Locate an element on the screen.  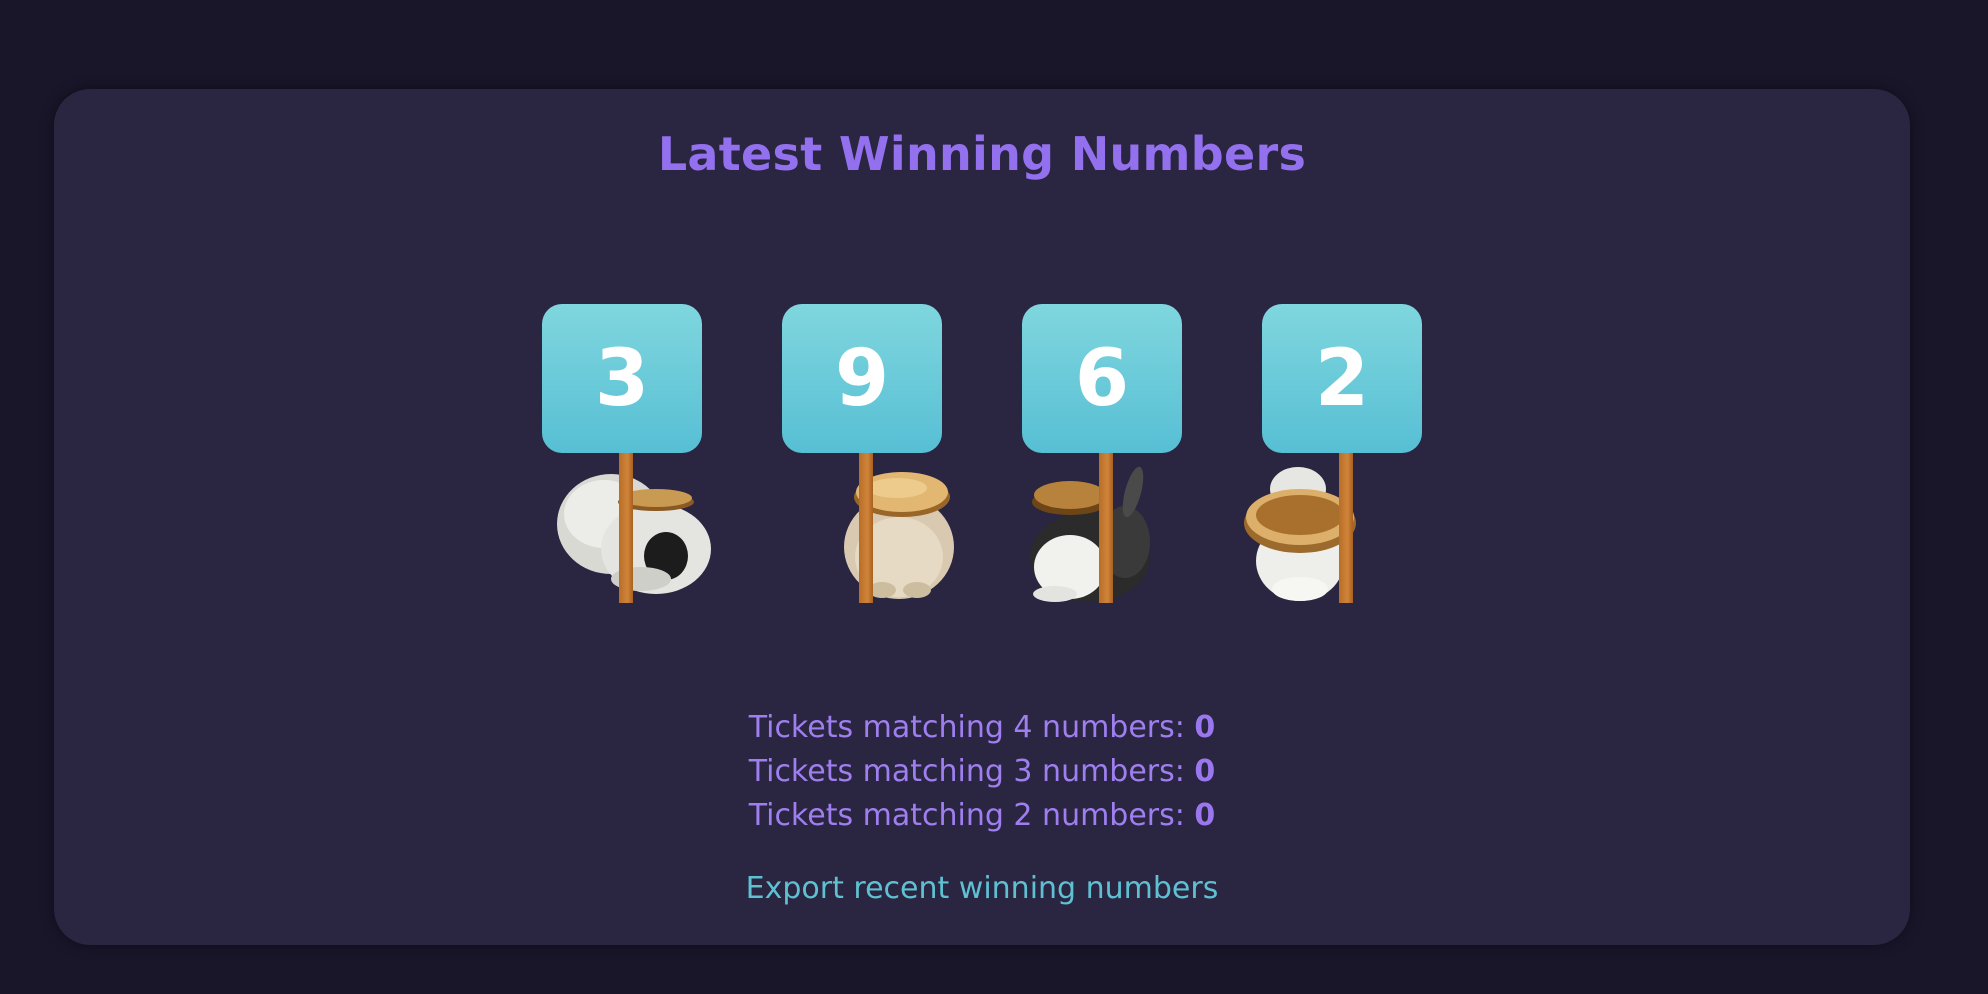
match-label: Tickets matching 4 numbers: is located at coordinates (966, 727).